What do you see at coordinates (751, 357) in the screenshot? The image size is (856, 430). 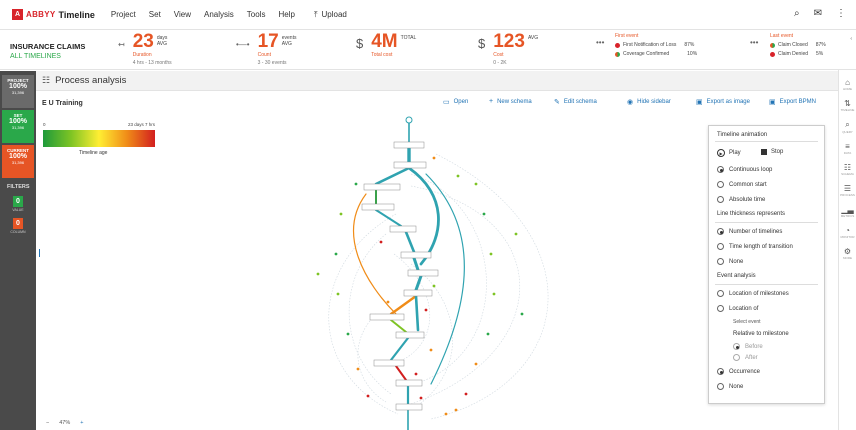 I see `relative-label: After` at bounding box center [751, 357].